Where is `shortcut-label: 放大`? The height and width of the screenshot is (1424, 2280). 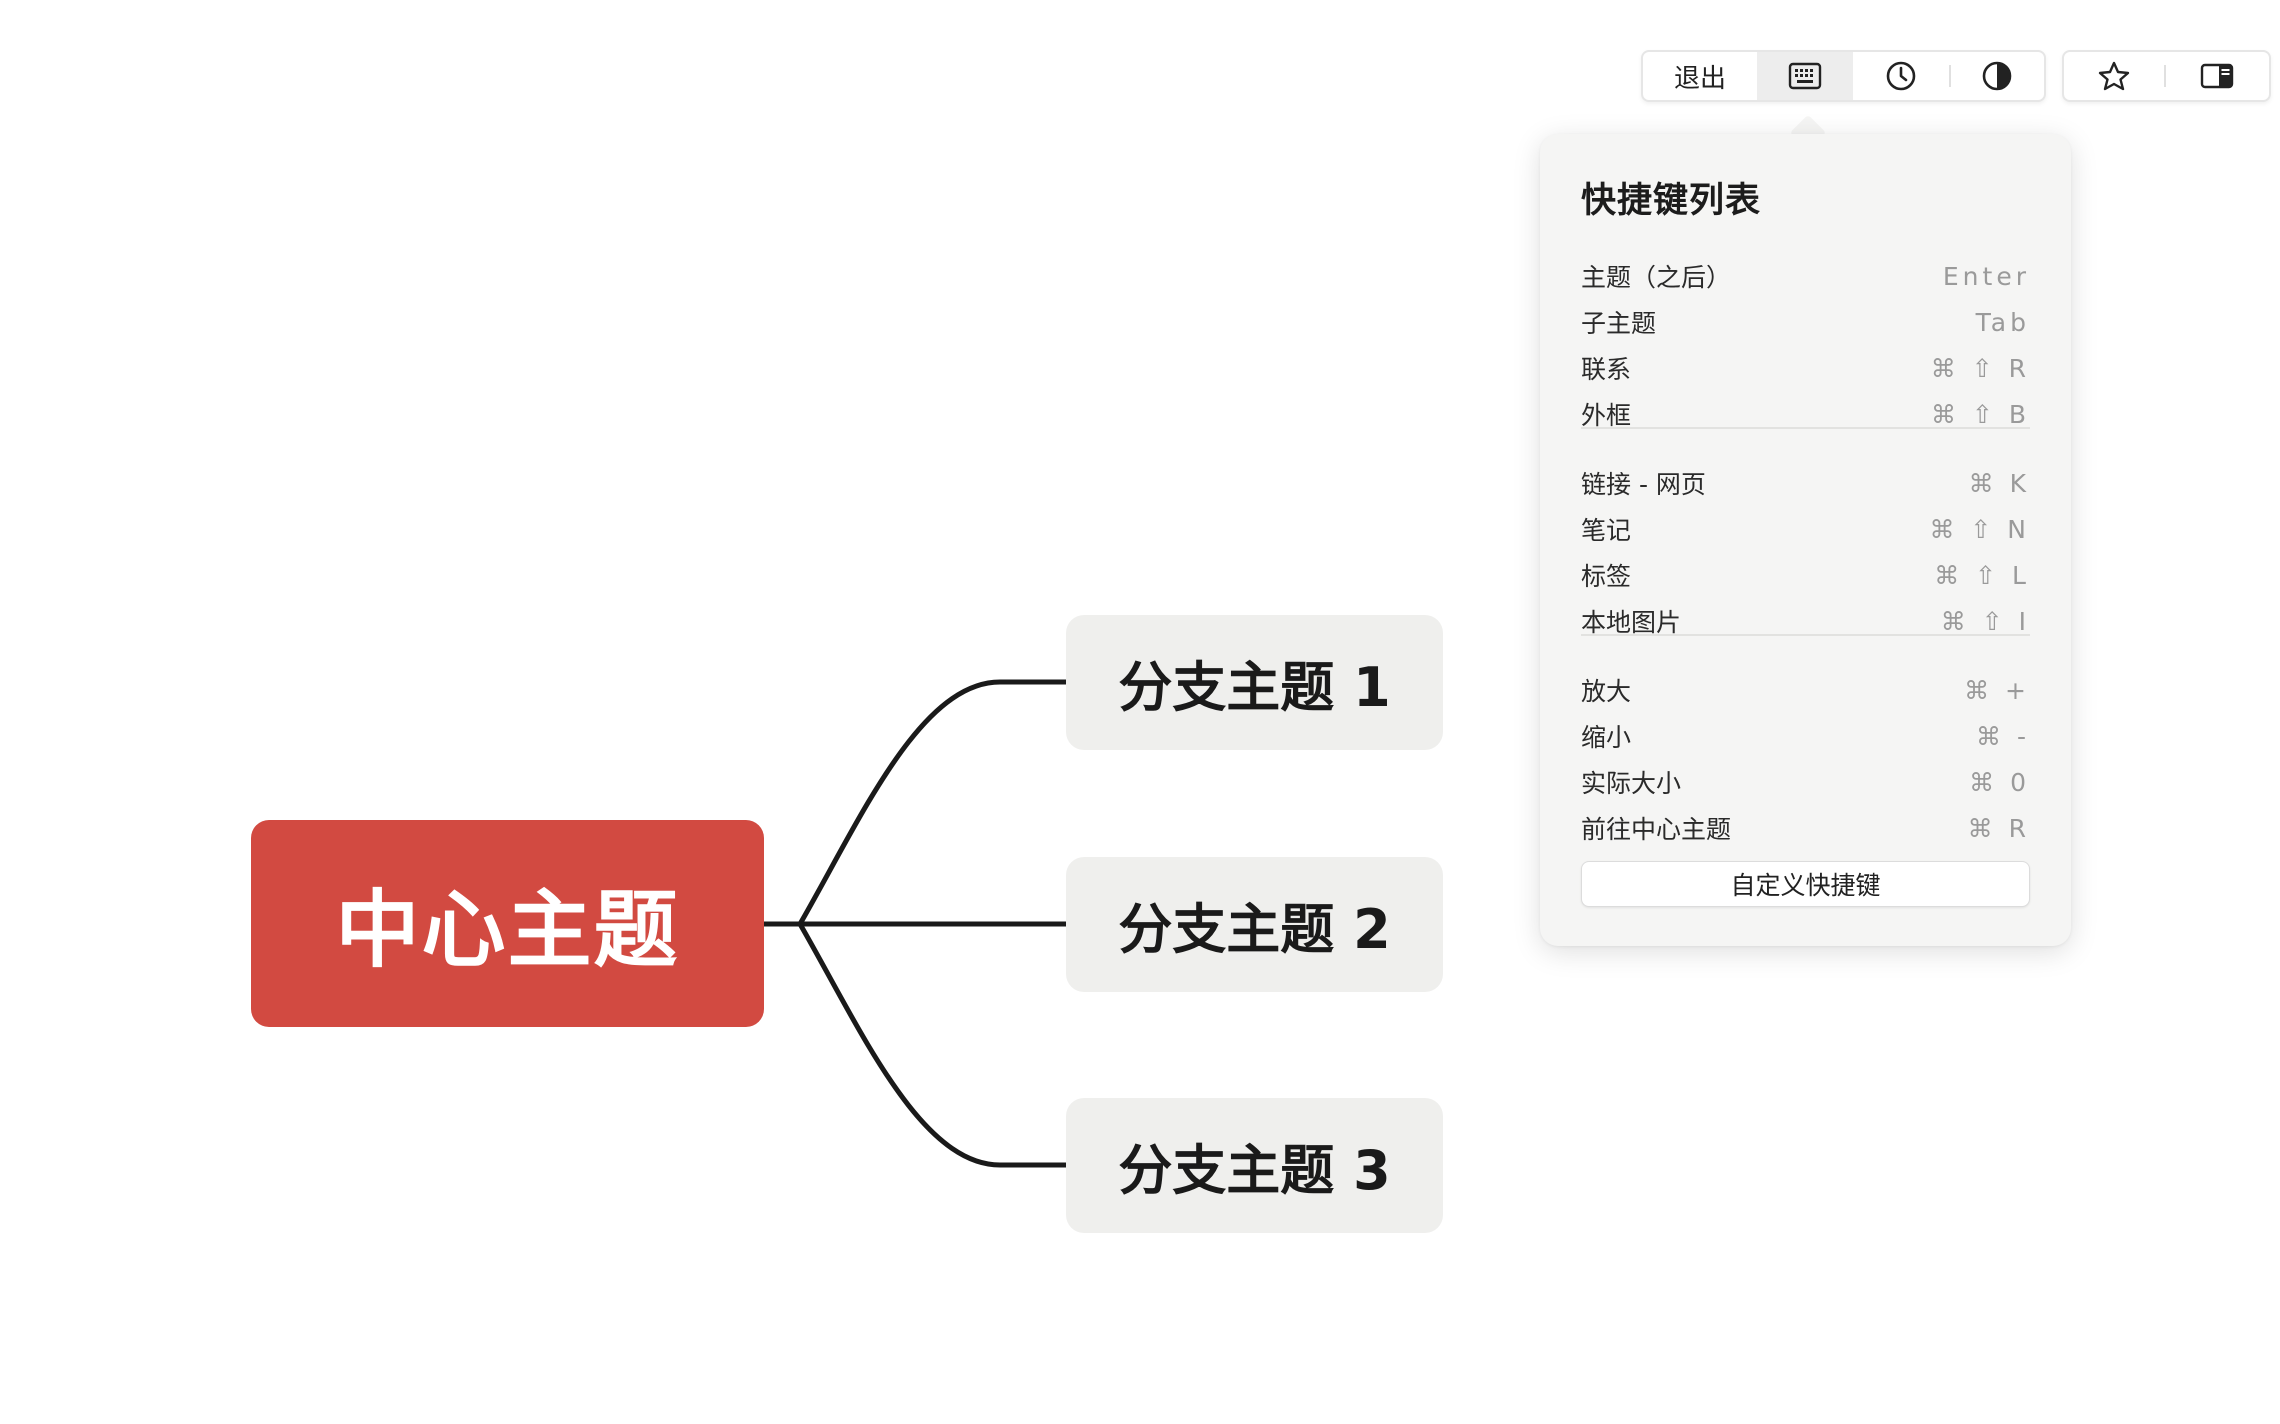
shortcut-label: 放大 is located at coordinates (1606, 691).